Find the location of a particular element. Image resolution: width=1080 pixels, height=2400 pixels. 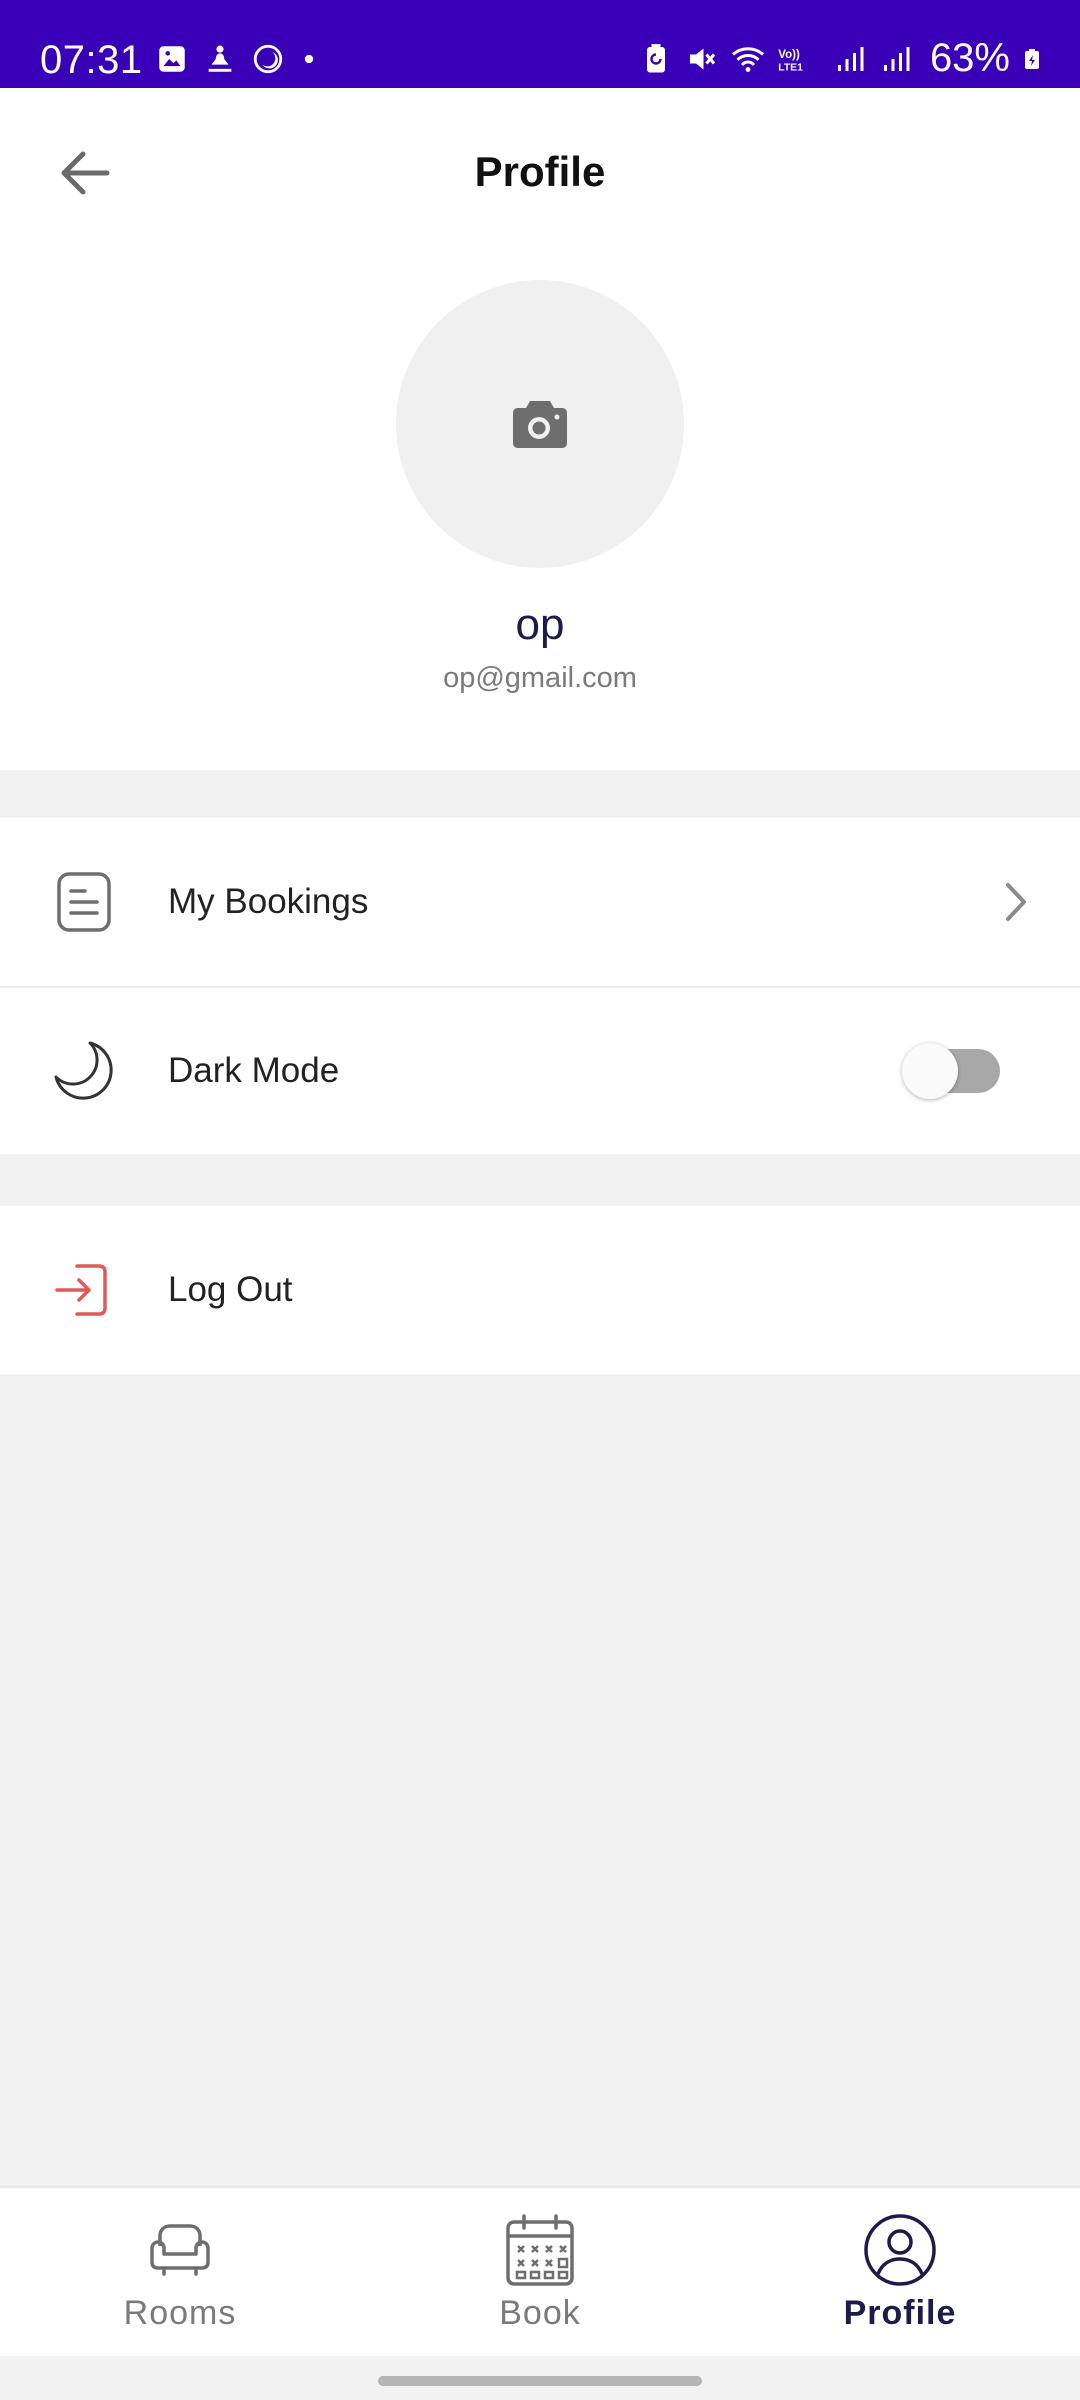

status-right-icons: Vo)) LTE1 63% is located at coordinates (841, 58).